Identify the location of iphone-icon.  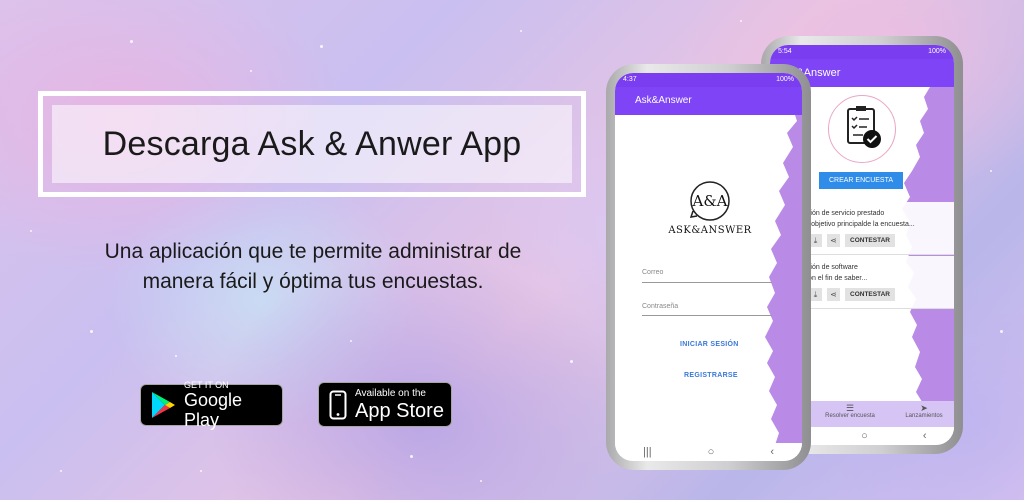
(338, 404).